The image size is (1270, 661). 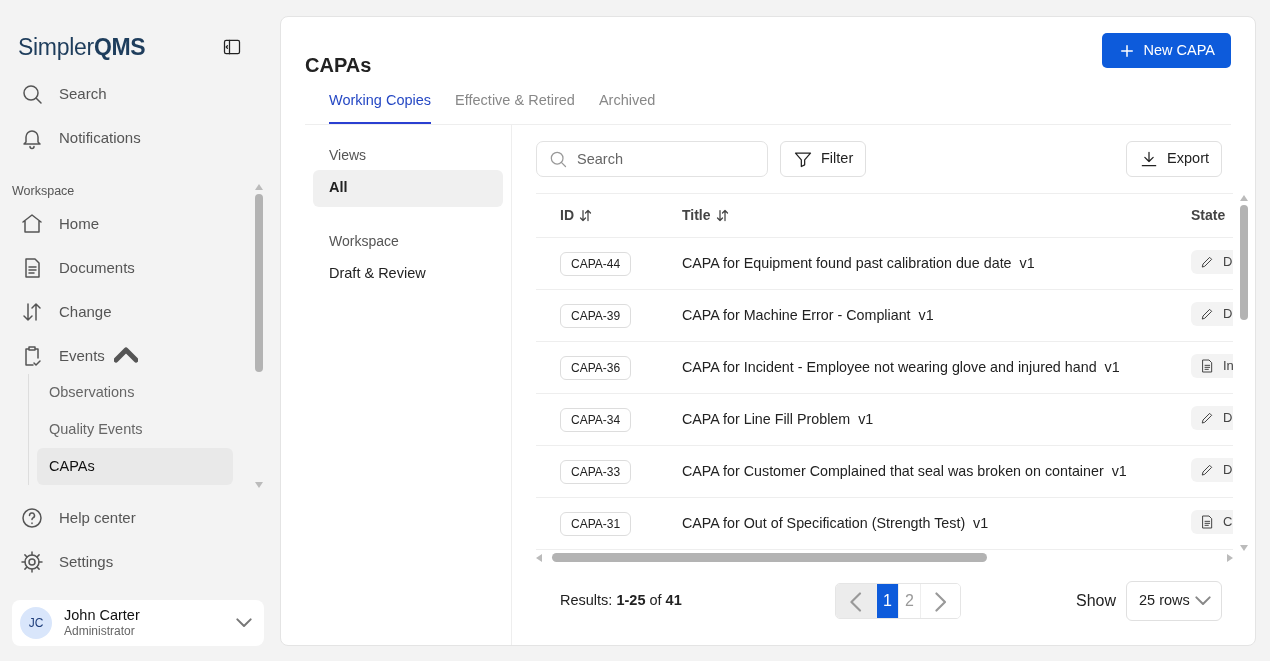 I want to click on scrollbar, so click(x=1244, y=372).